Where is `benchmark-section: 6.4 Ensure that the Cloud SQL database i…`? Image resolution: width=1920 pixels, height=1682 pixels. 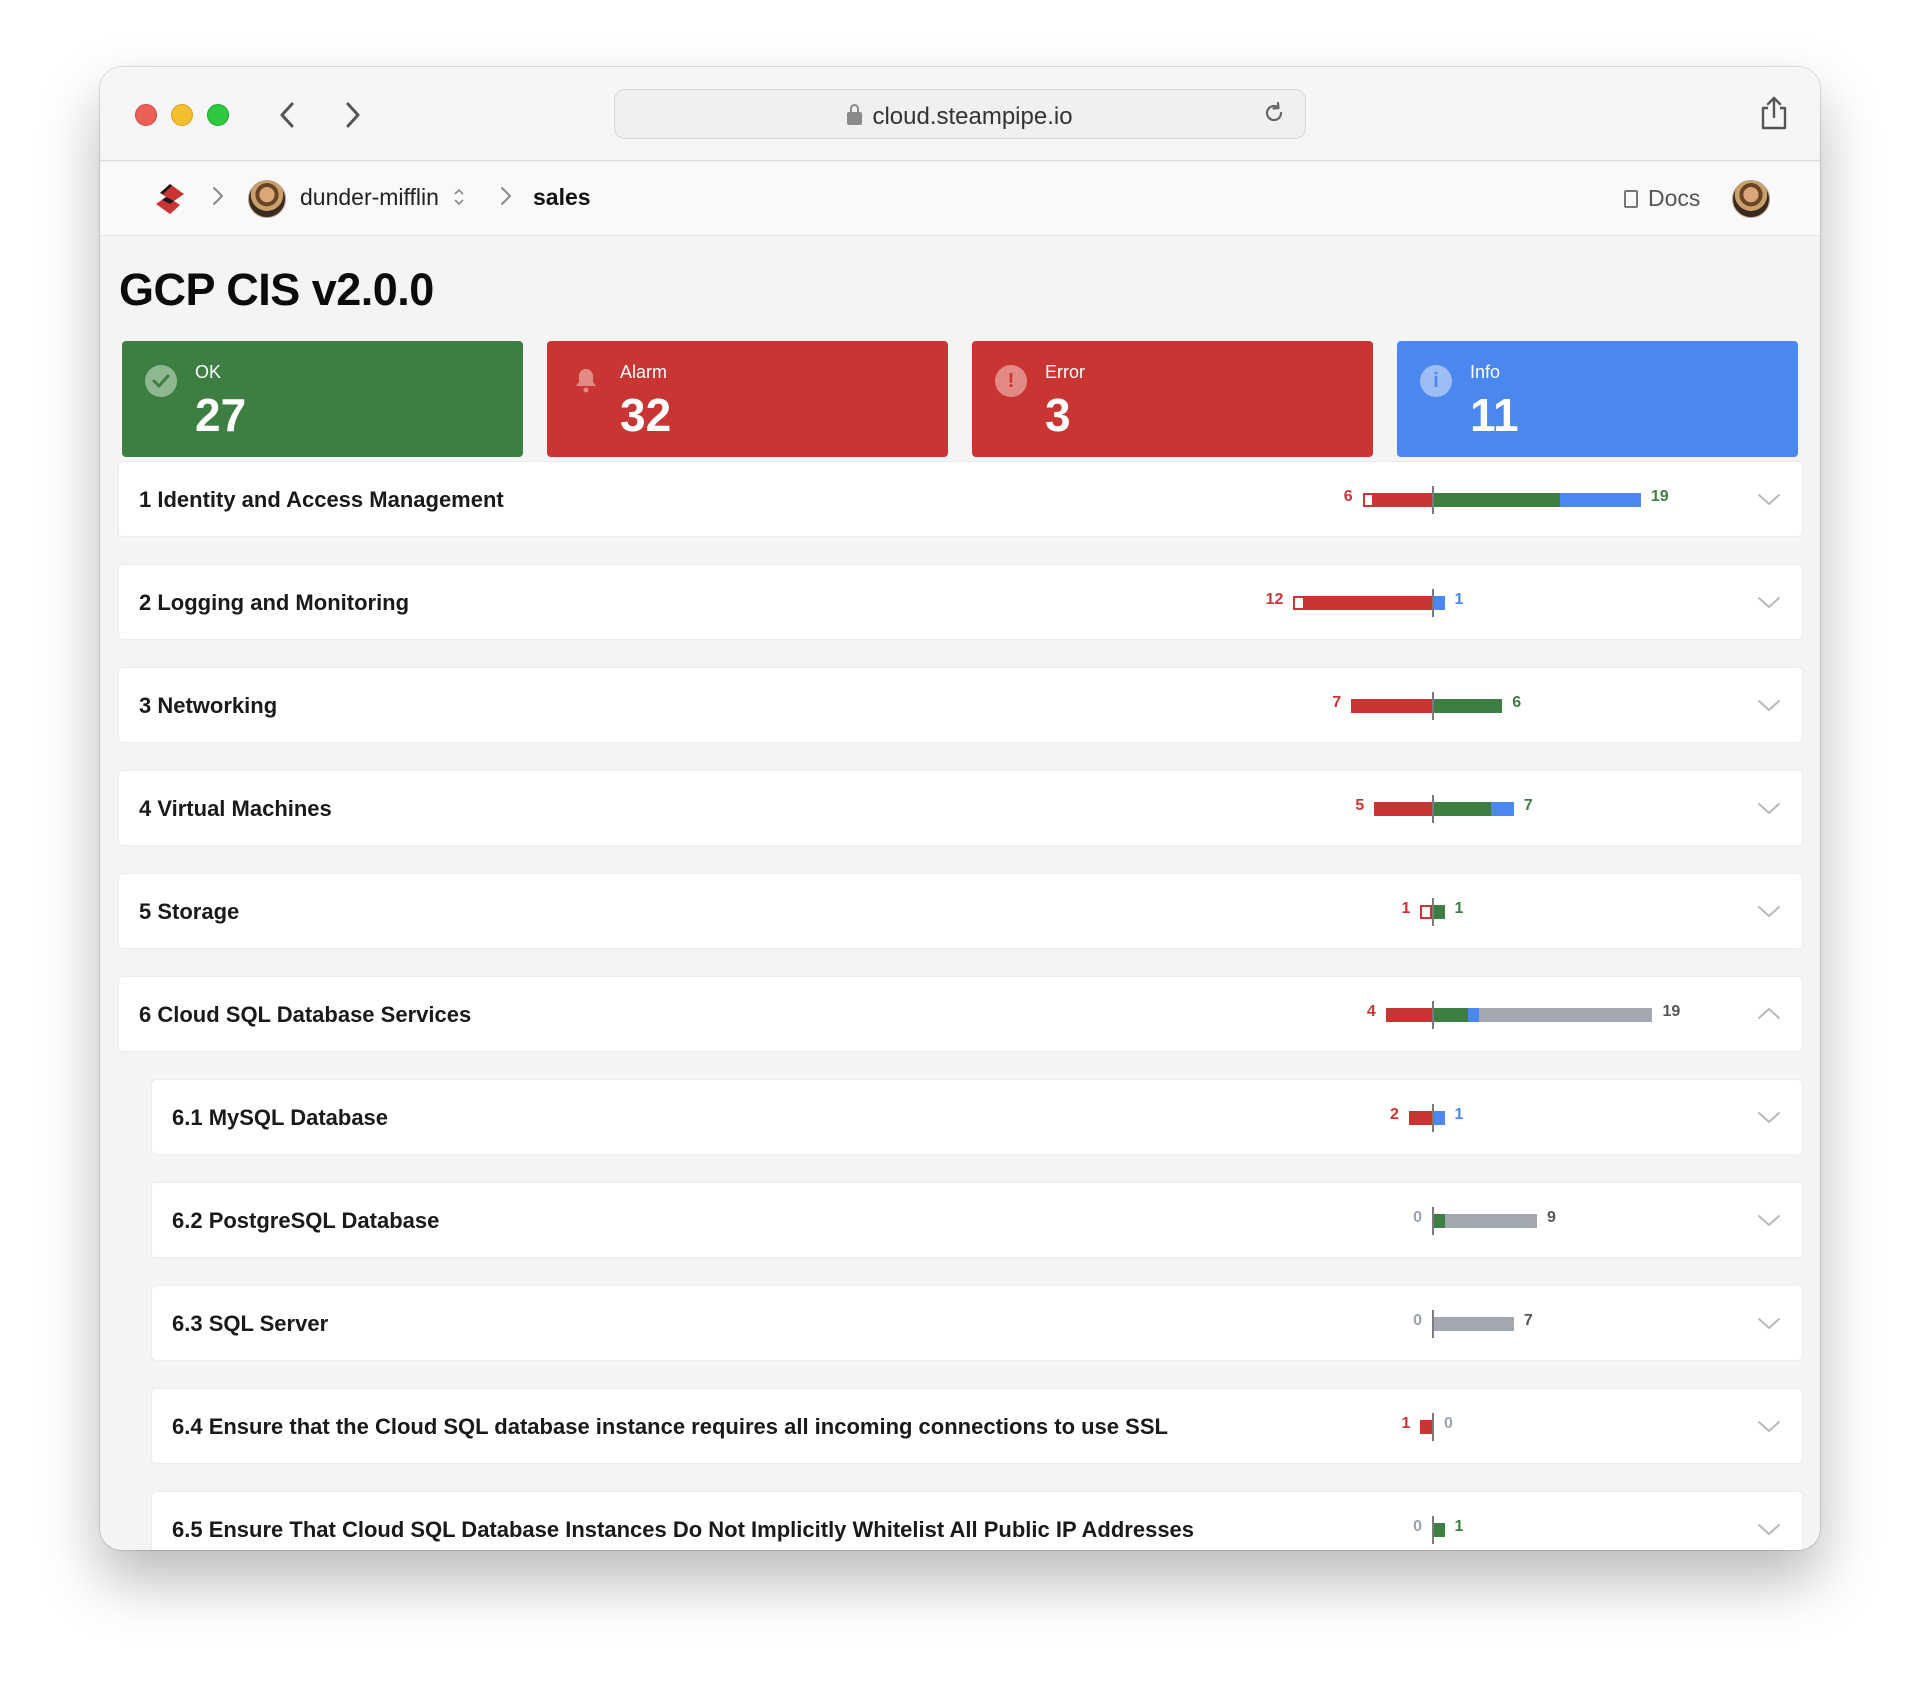
benchmark-section: 6.4 Ensure that the Cloud SQL database i… is located at coordinates (977, 1426).